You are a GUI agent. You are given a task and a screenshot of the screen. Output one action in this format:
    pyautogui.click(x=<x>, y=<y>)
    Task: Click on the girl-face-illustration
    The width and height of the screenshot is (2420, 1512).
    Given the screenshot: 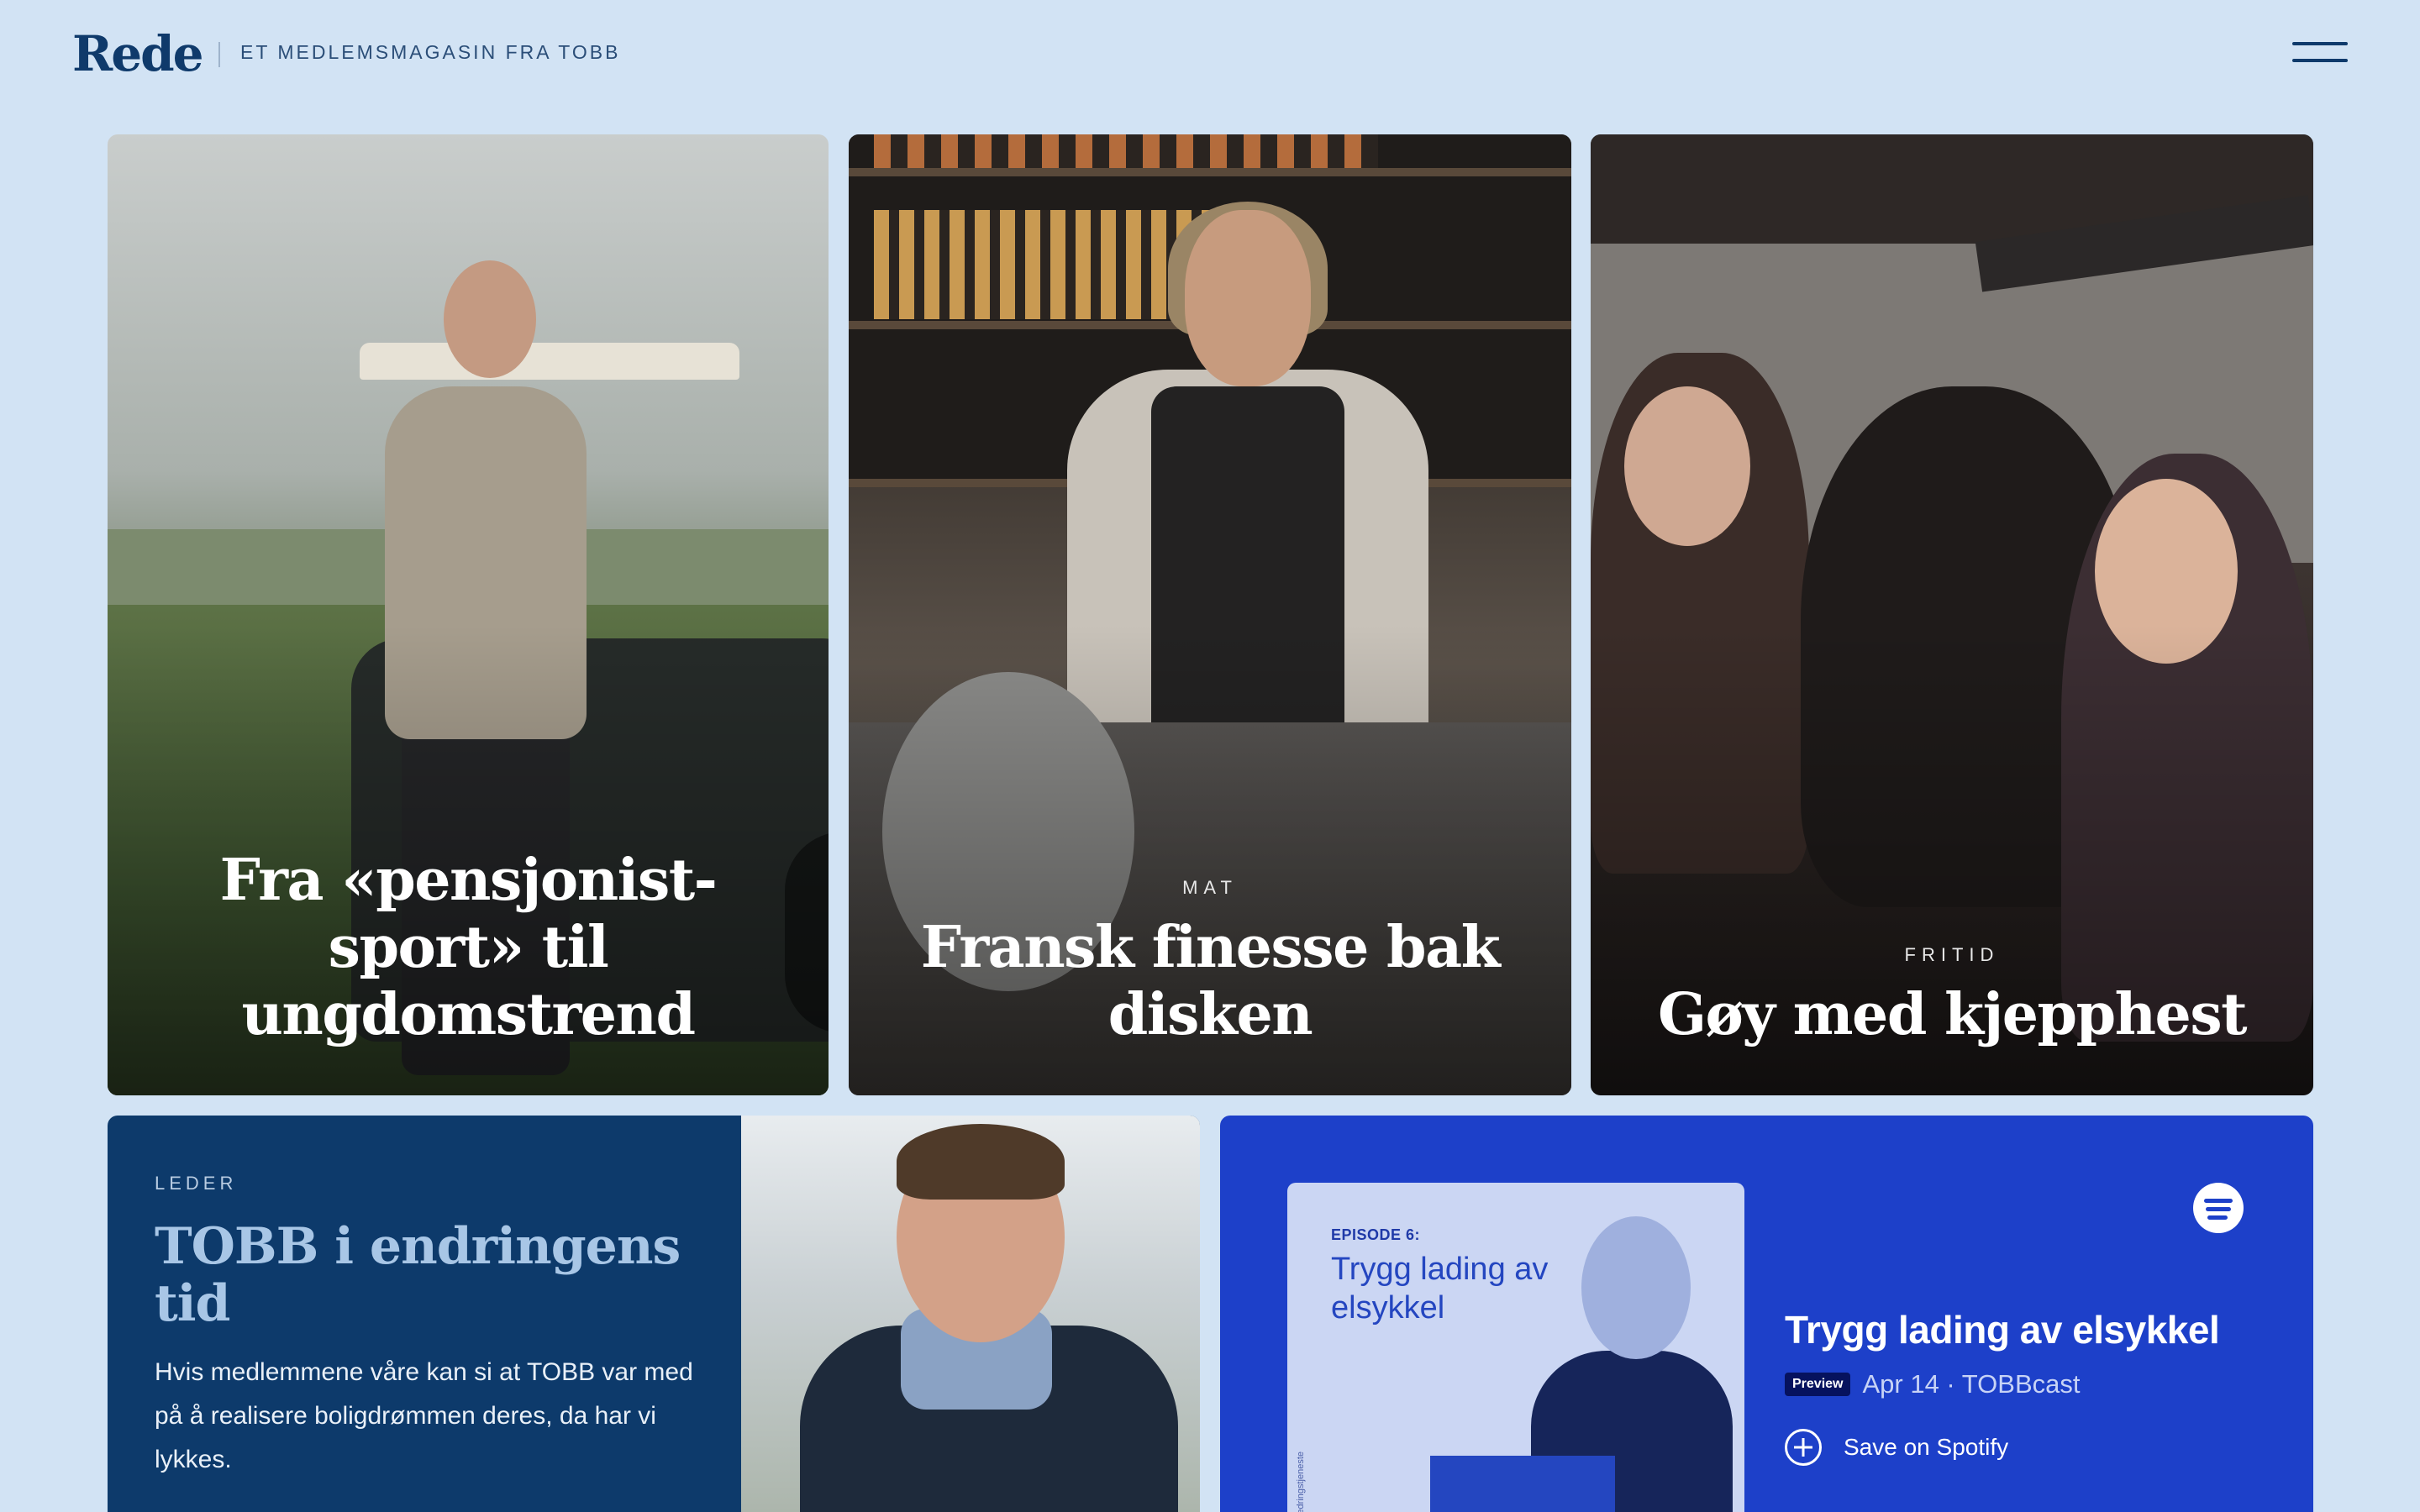 What is the action you would take?
    pyautogui.click(x=1687, y=466)
    